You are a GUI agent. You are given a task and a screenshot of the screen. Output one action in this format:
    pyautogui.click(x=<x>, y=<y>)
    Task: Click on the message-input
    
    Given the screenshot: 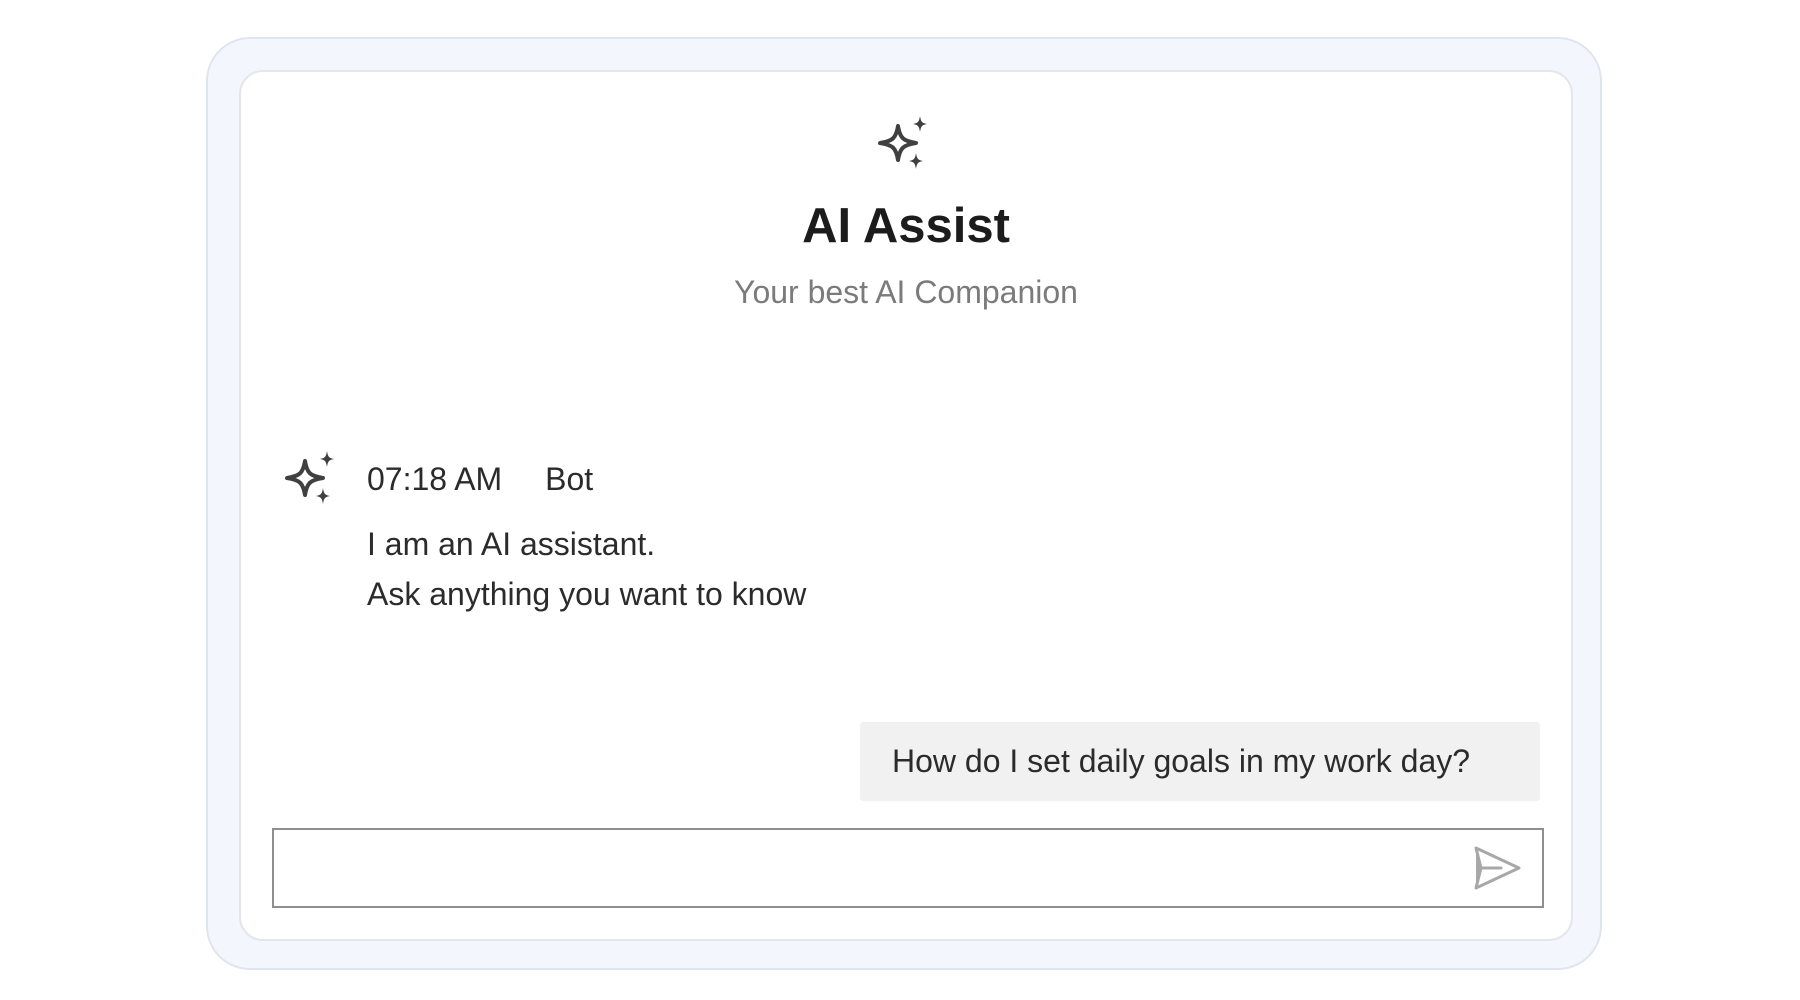 What is the action you would take?
    pyautogui.click(x=856, y=869)
    